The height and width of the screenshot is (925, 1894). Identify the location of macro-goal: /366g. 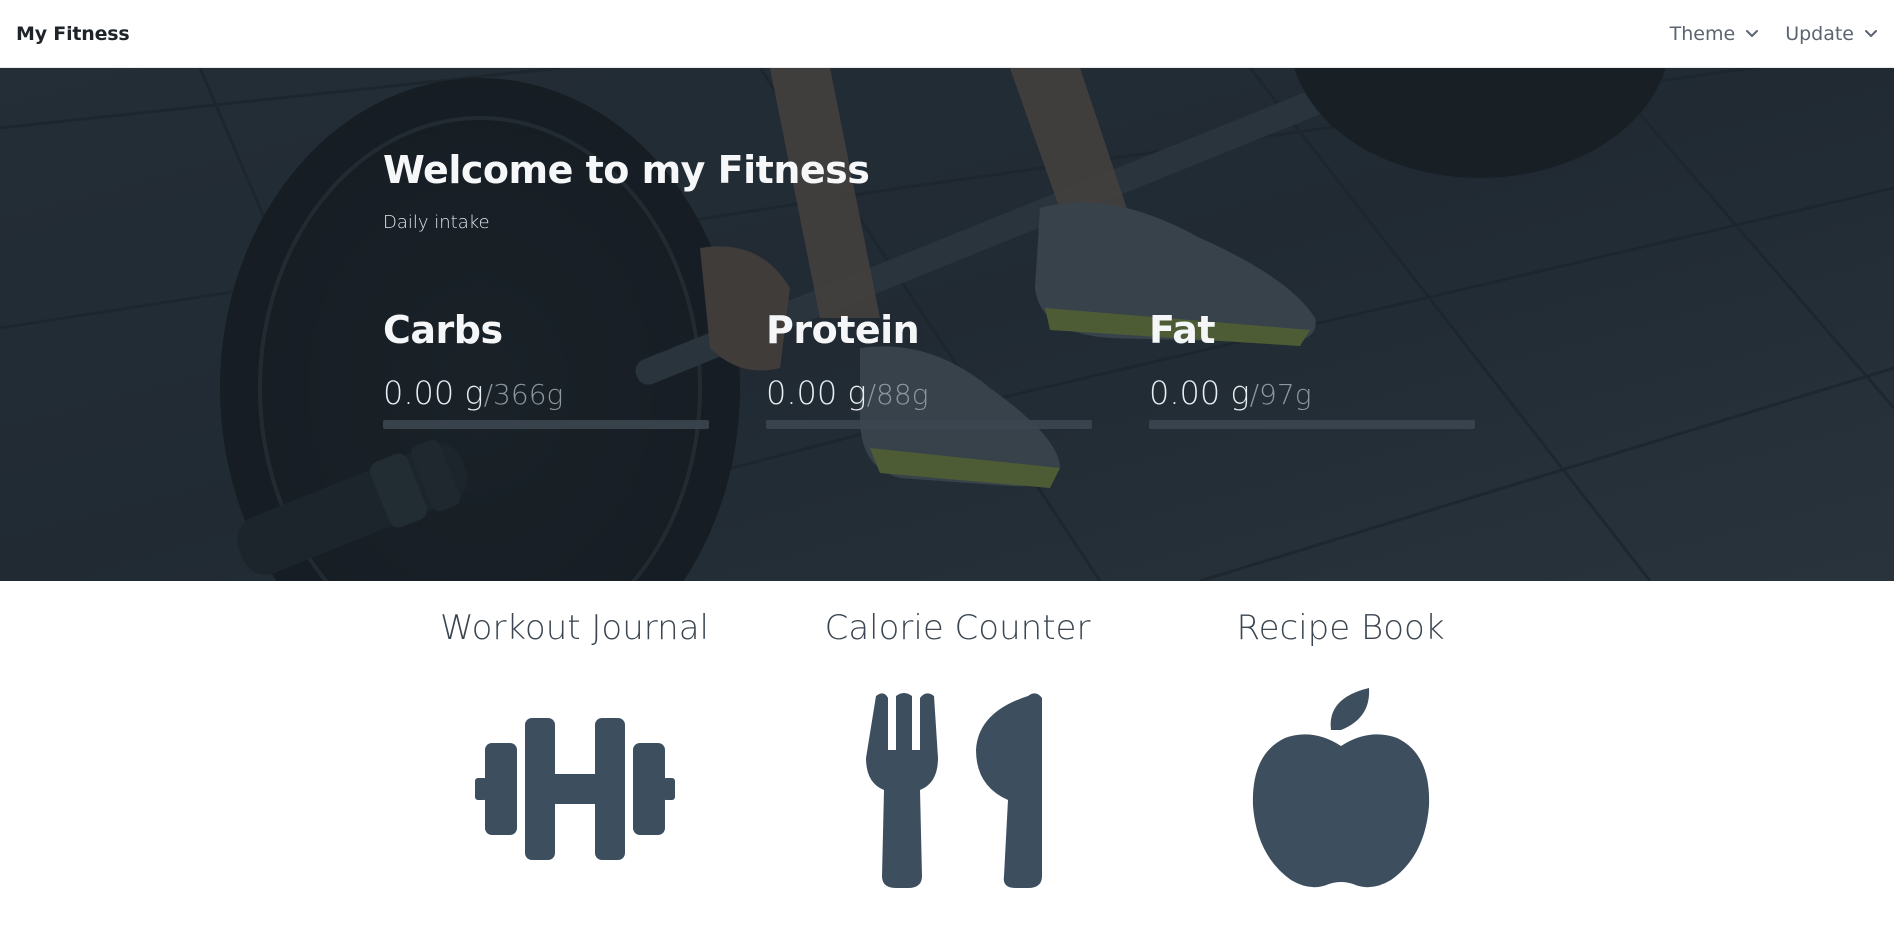
(523, 394).